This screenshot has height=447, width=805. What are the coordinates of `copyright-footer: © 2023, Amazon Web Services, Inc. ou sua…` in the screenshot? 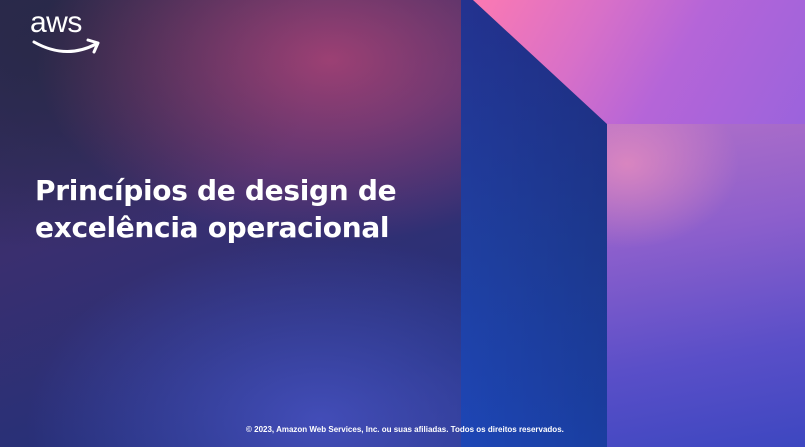 It's located at (405, 429).